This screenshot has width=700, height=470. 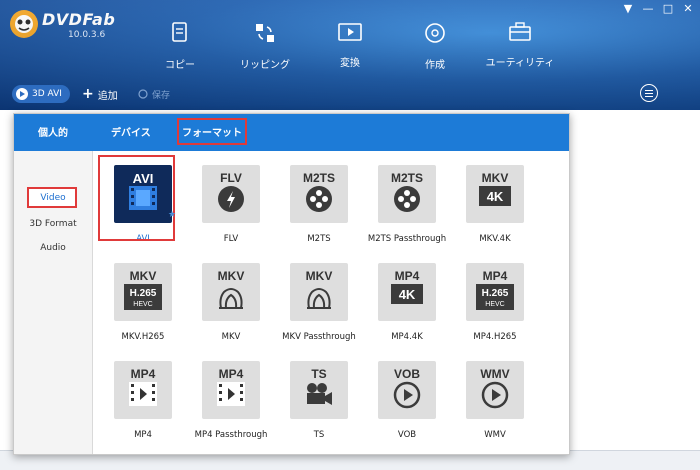 I want to click on converter-icon, so click(x=350, y=32).